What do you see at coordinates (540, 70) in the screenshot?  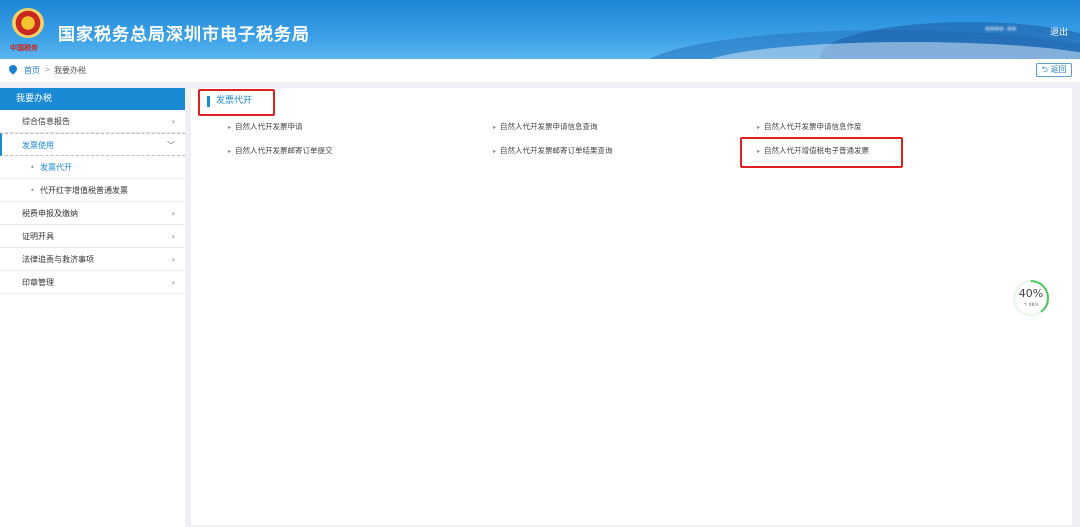 I see `breadcrumb: 首页 > 我要办税` at bounding box center [540, 70].